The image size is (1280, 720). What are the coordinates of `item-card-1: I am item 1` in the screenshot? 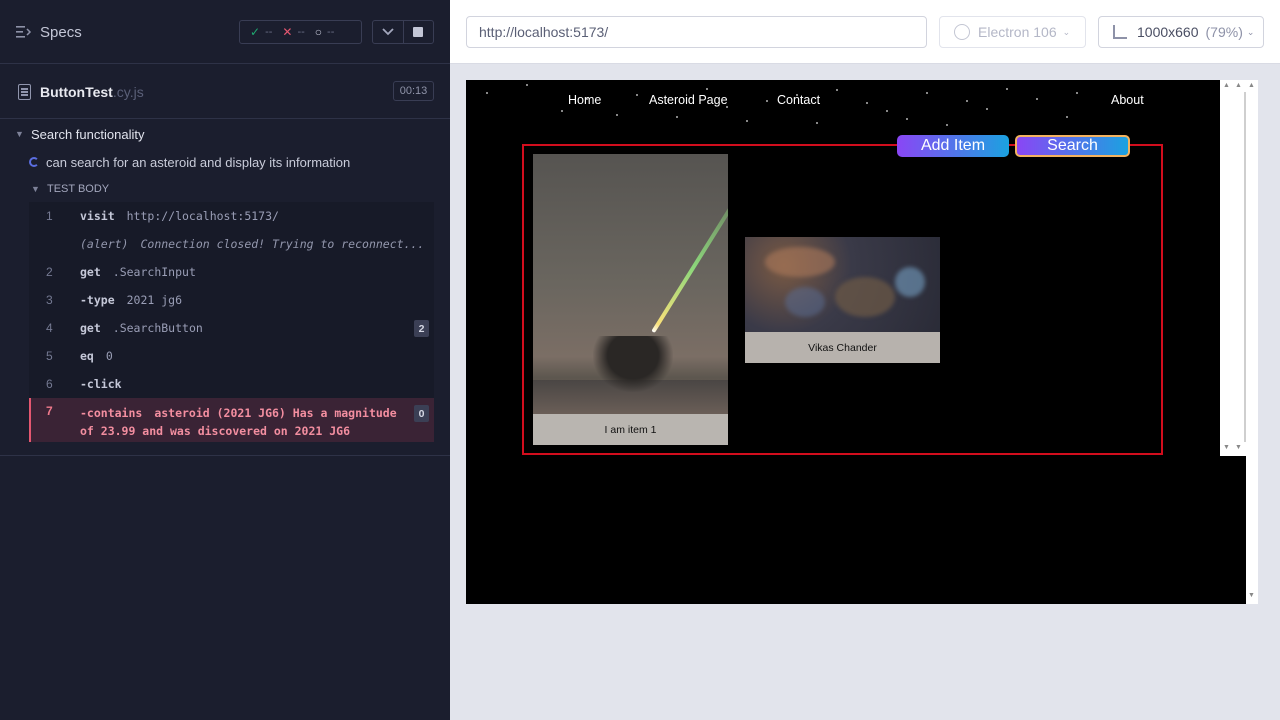 It's located at (630, 299).